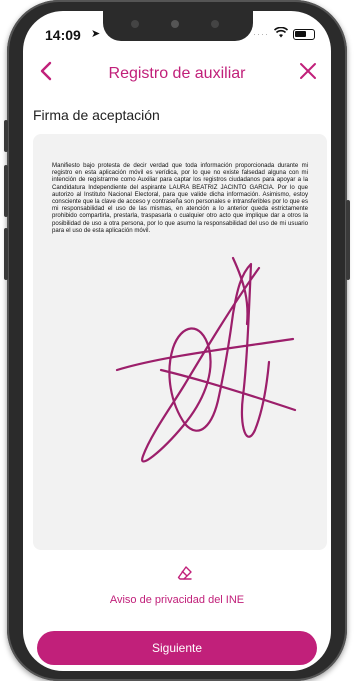  What do you see at coordinates (281, 33) in the screenshot?
I see `wifi-icon` at bounding box center [281, 33].